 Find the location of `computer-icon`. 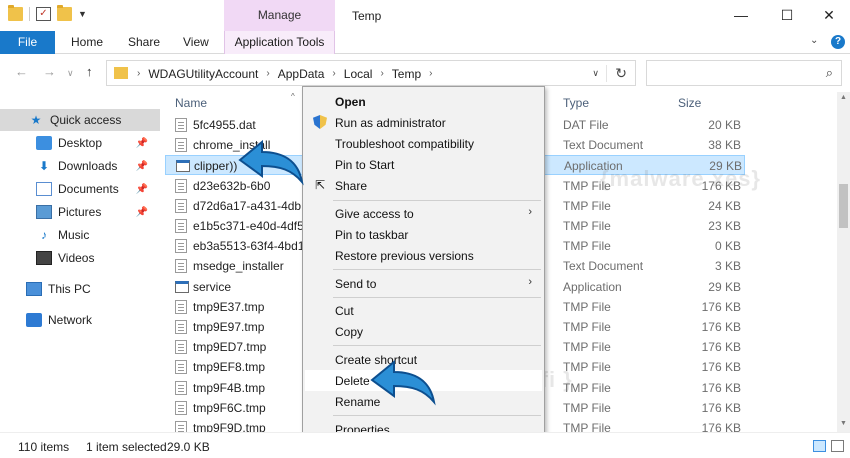

computer-icon is located at coordinates (34, 289).